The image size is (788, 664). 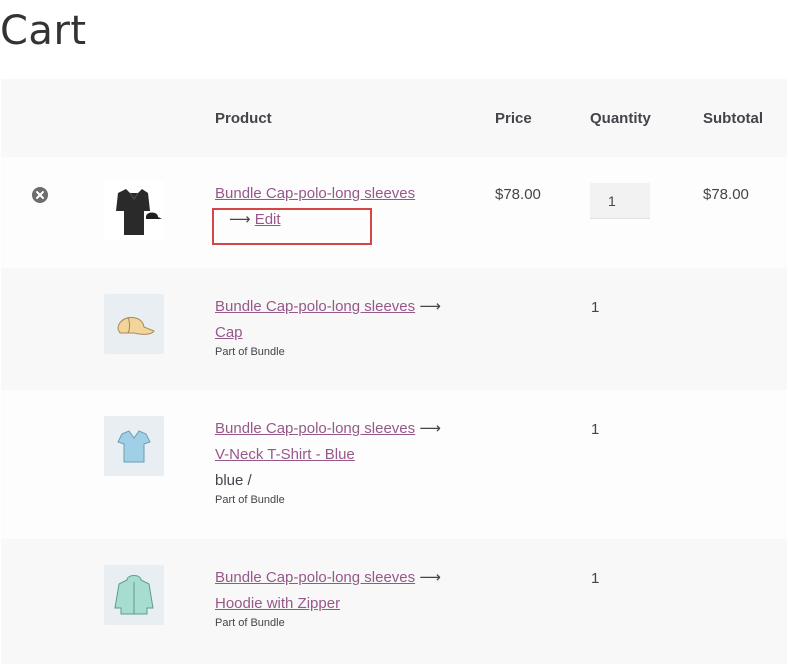 What do you see at coordinates (518, 194) in the screenshot?
I see `bundle-price: $78.00` at bounding box center [518, 194].